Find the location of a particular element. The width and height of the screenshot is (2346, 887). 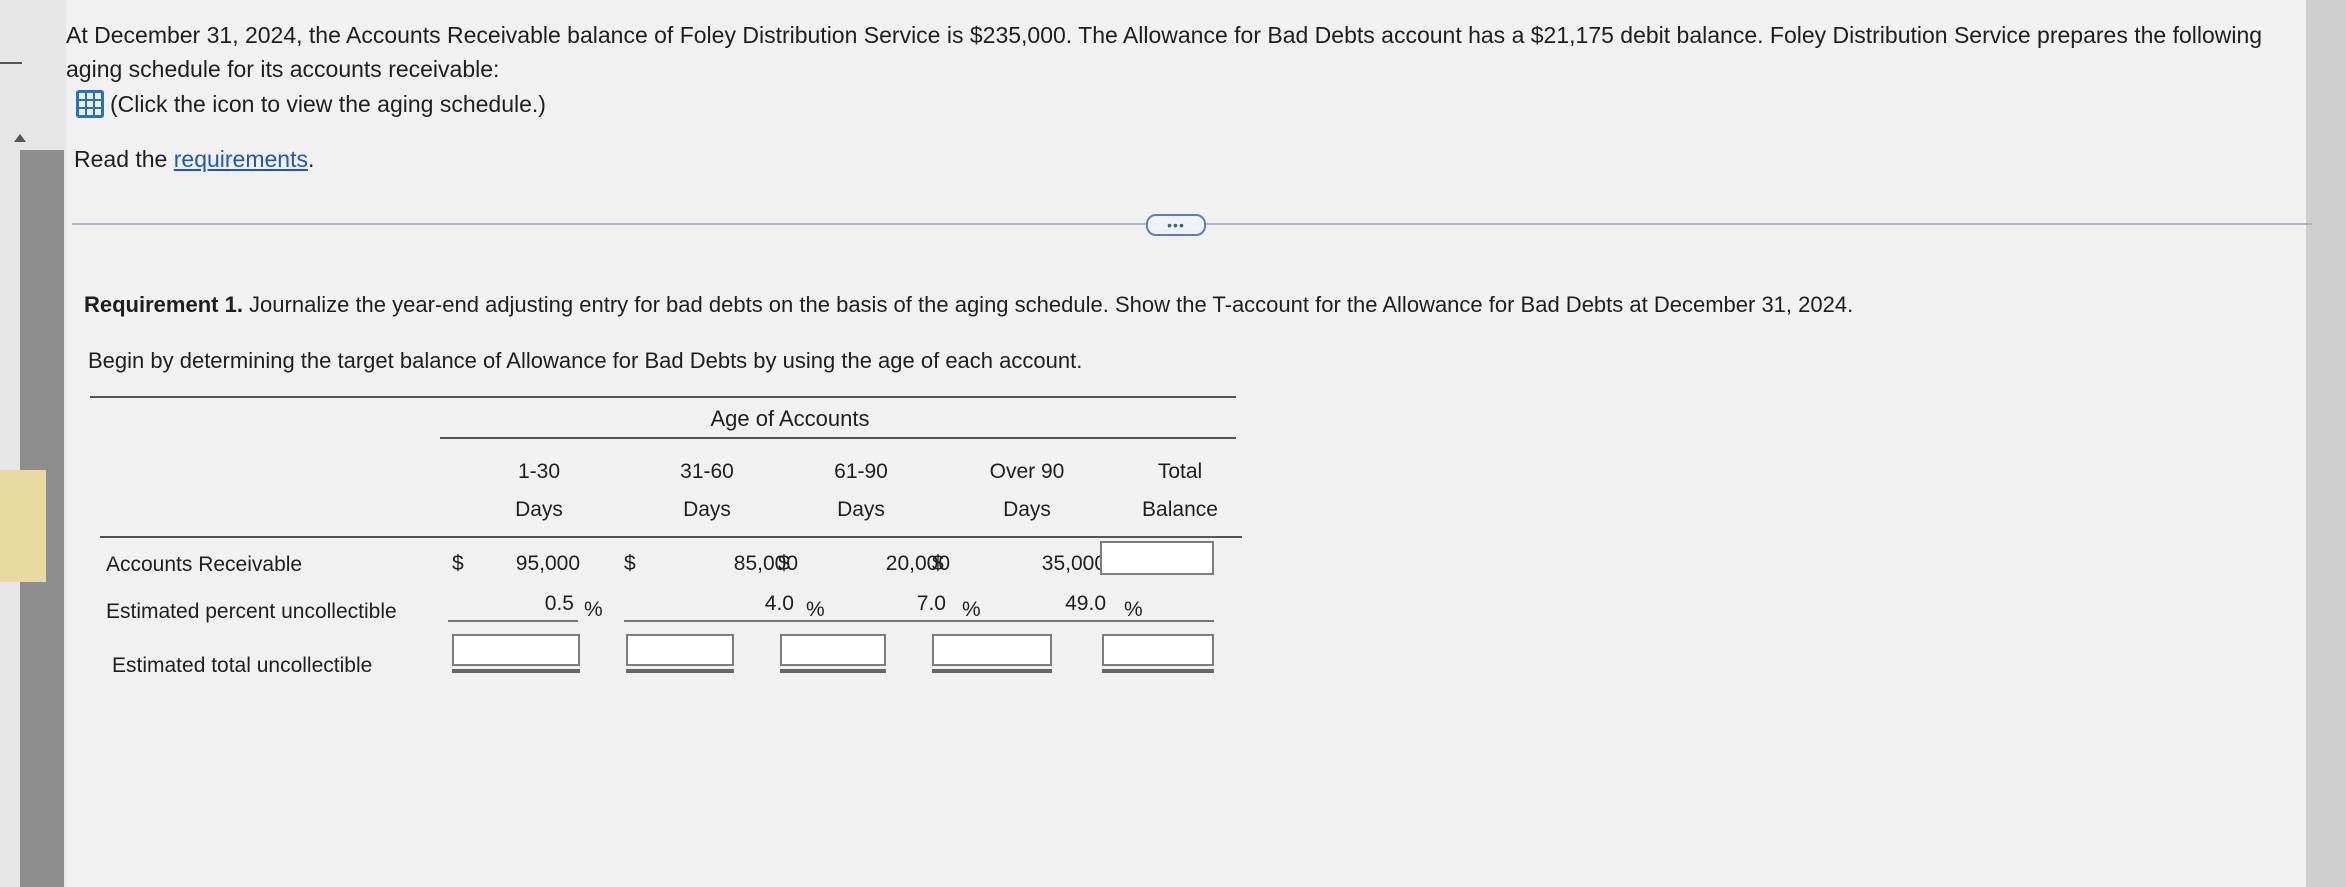

side-tab is located at coordinates (23, 526).